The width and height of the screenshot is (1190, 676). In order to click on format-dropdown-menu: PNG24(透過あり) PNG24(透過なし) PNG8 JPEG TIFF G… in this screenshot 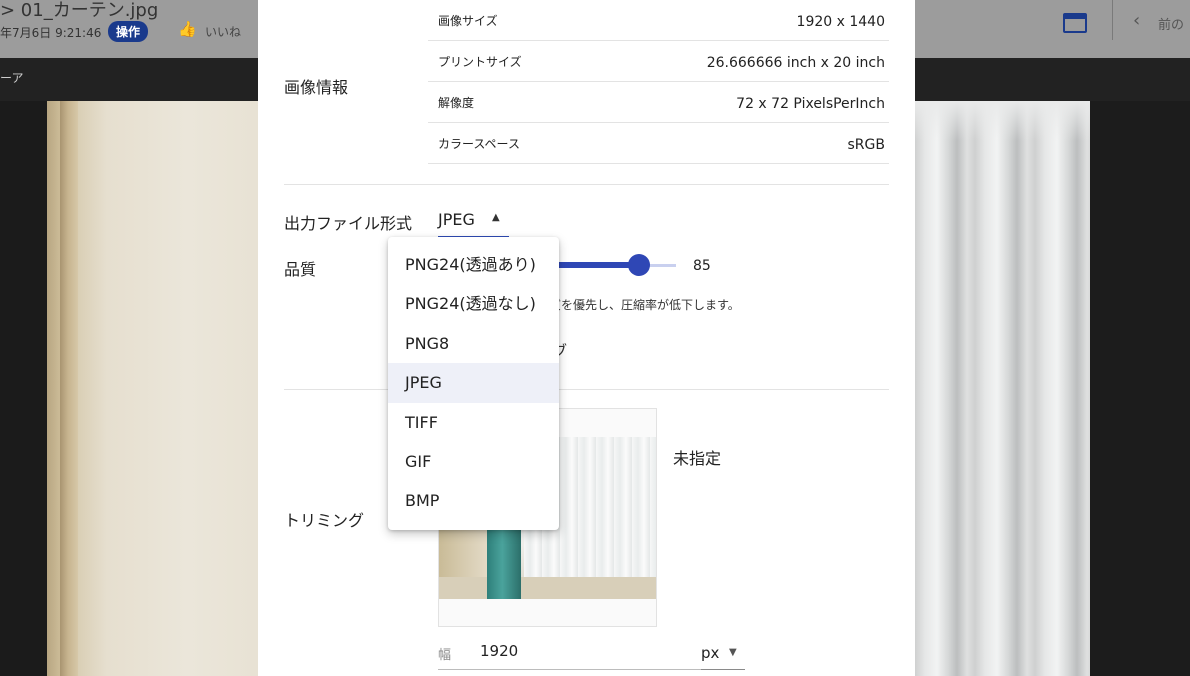, I will do `click(473, 383)`.